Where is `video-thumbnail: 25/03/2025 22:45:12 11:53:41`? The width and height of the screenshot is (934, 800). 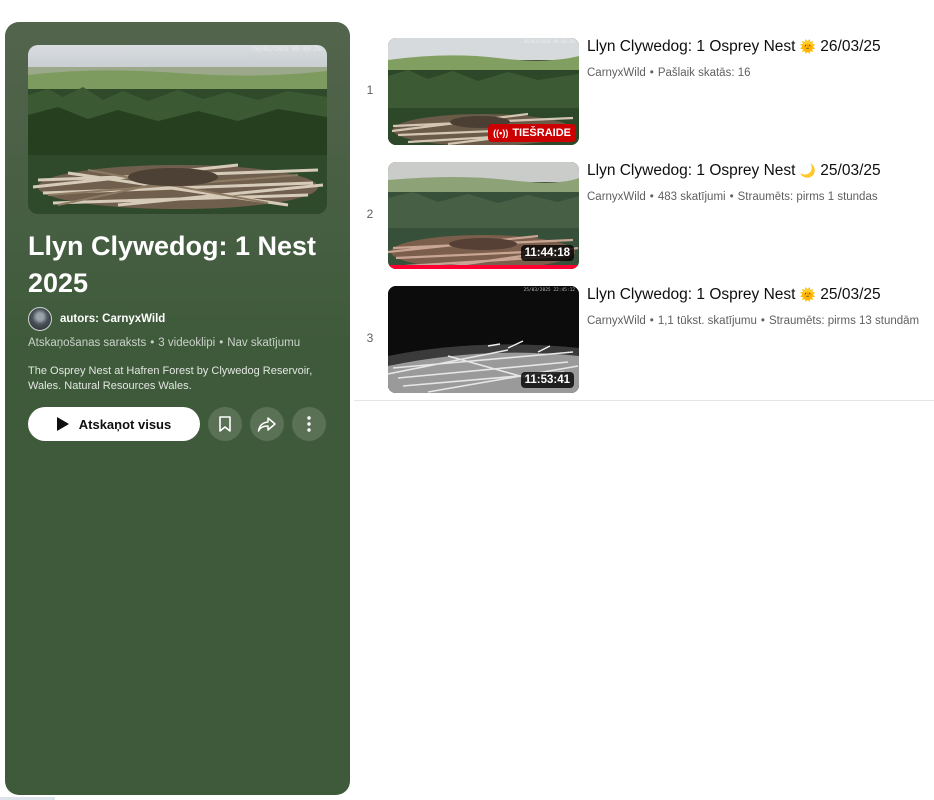
video-thumbnail: 25/03/2025 22:45:12 11:53:41 is located at coordinates (483, 339).